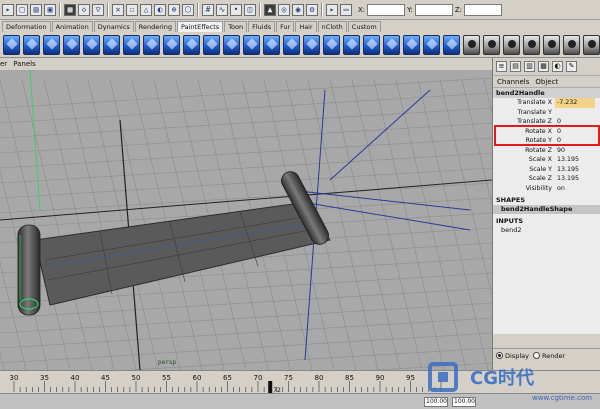 The width and height of the screenshot is (600, 409). What do you see at coordinates (118, 9) in the screenshot?
I see `mask-icon-1: ✕` at bounding box center [118, 9].